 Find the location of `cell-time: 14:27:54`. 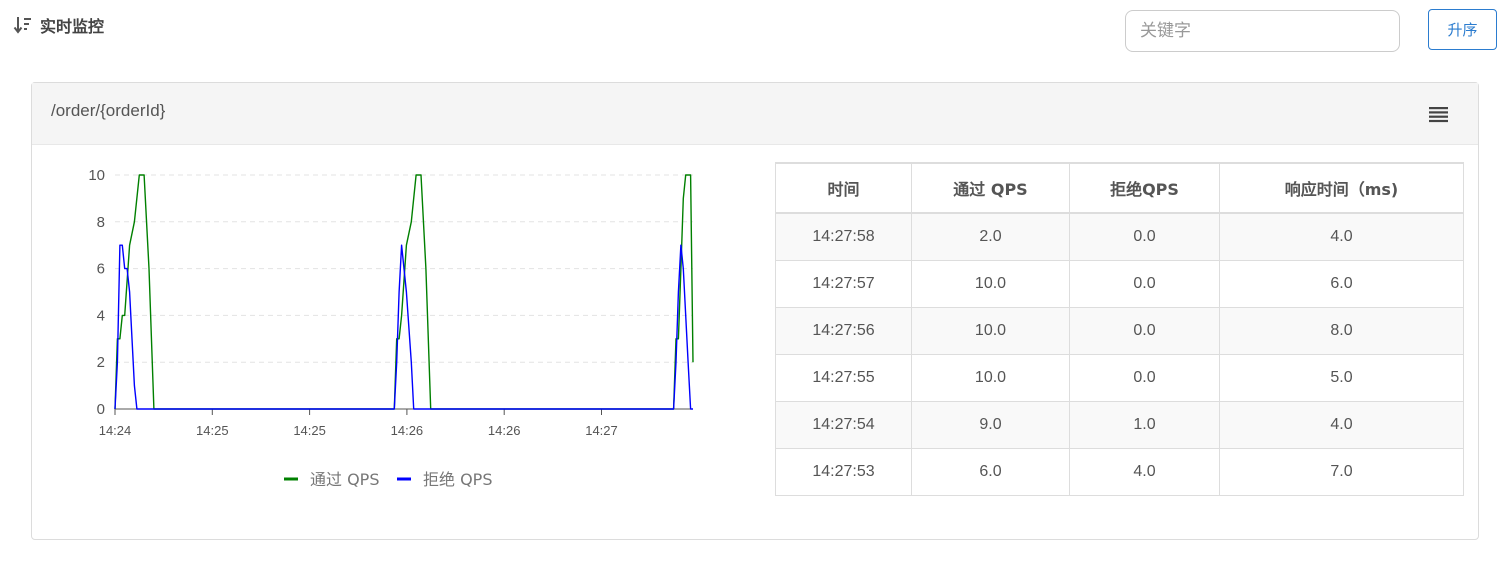

cell-time: 14:27:54 is located at coordinates (843, 424).